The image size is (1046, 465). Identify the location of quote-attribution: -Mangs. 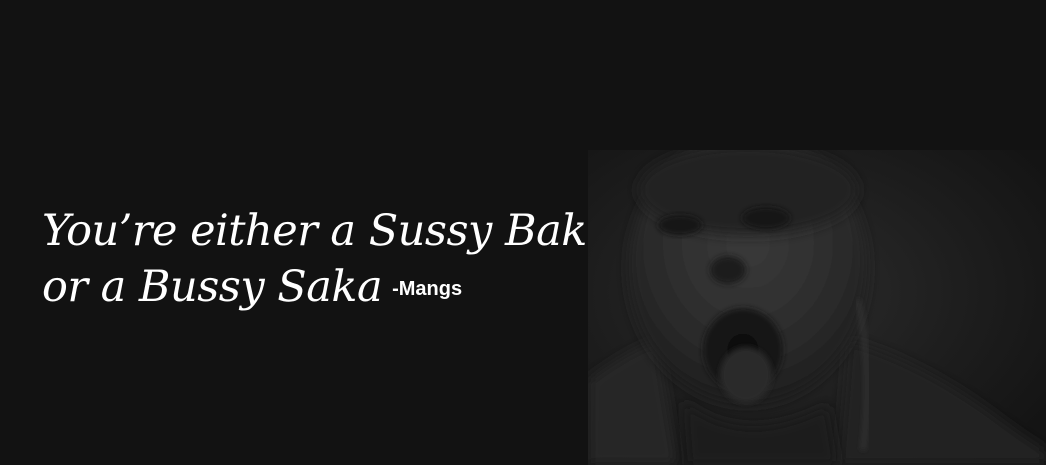
(427, 289).